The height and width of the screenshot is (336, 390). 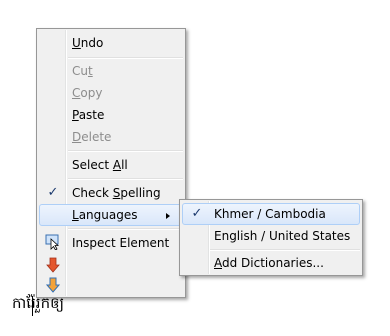 I want to click on languages-menu-item: Languages, so click(x=111, y=215).